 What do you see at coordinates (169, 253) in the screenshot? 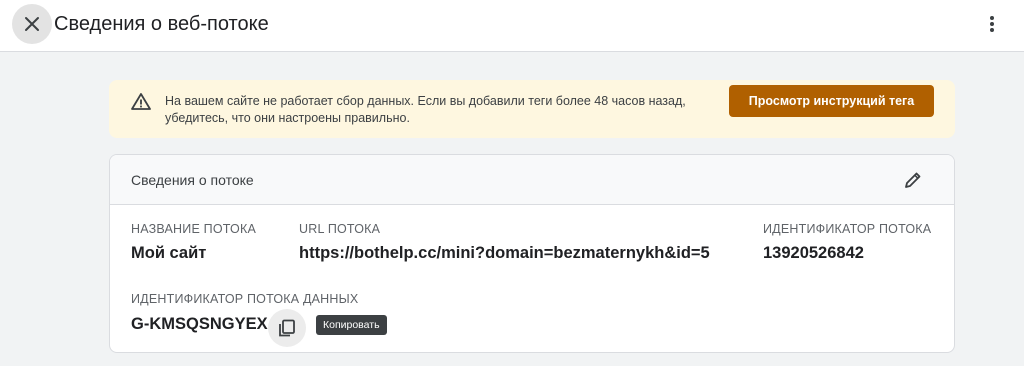
I see `stream-name-value: Мой сайт` at bounding box center [169, 253].